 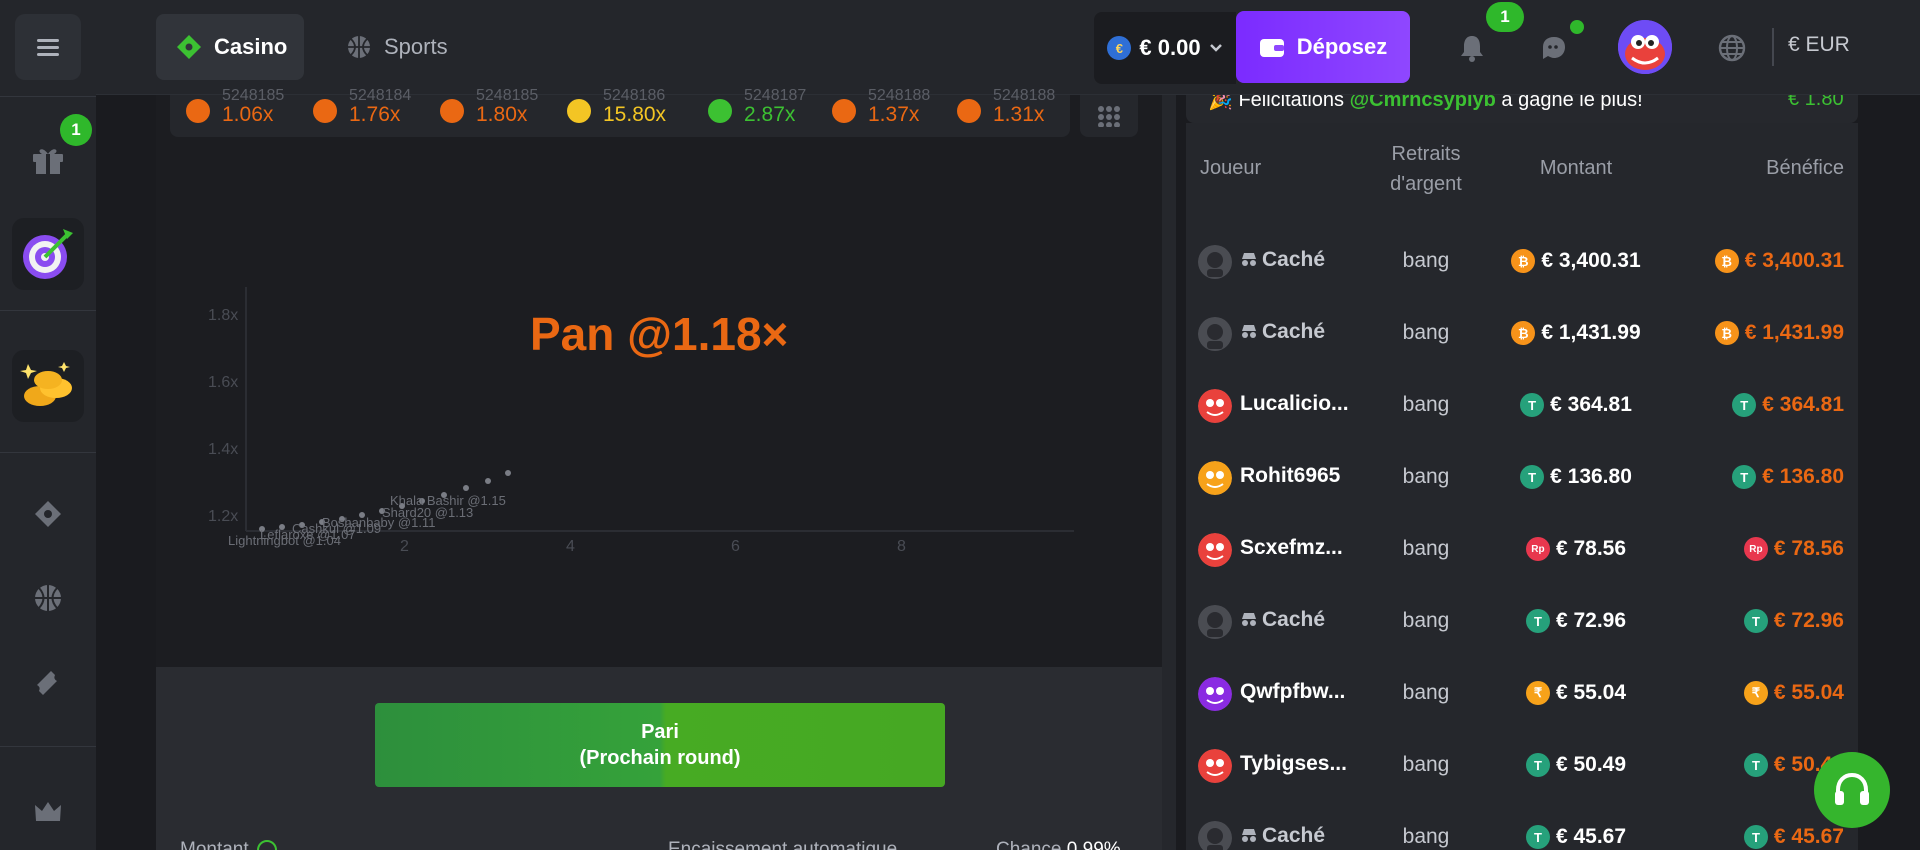 What do you see at coordinates (48, 160) in the screenshot?
I see `gift-icon` at bounding box center [48, 160].